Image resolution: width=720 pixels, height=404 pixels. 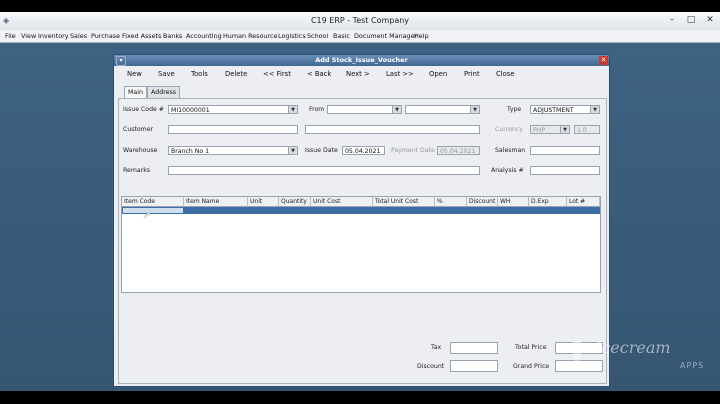 I want to click on grand-price-label: Grand Price, so click(x=531, y=366).